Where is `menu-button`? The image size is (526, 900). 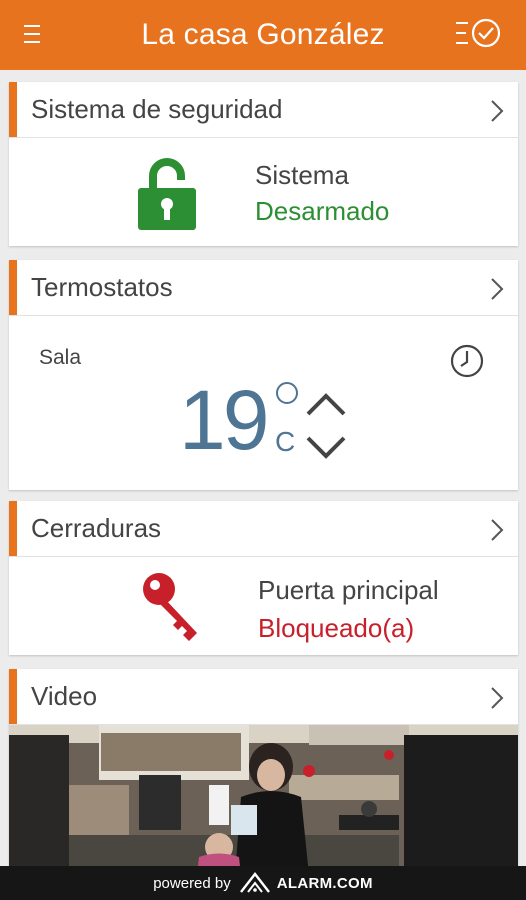
menu-button is located at coordinates (33, 34).